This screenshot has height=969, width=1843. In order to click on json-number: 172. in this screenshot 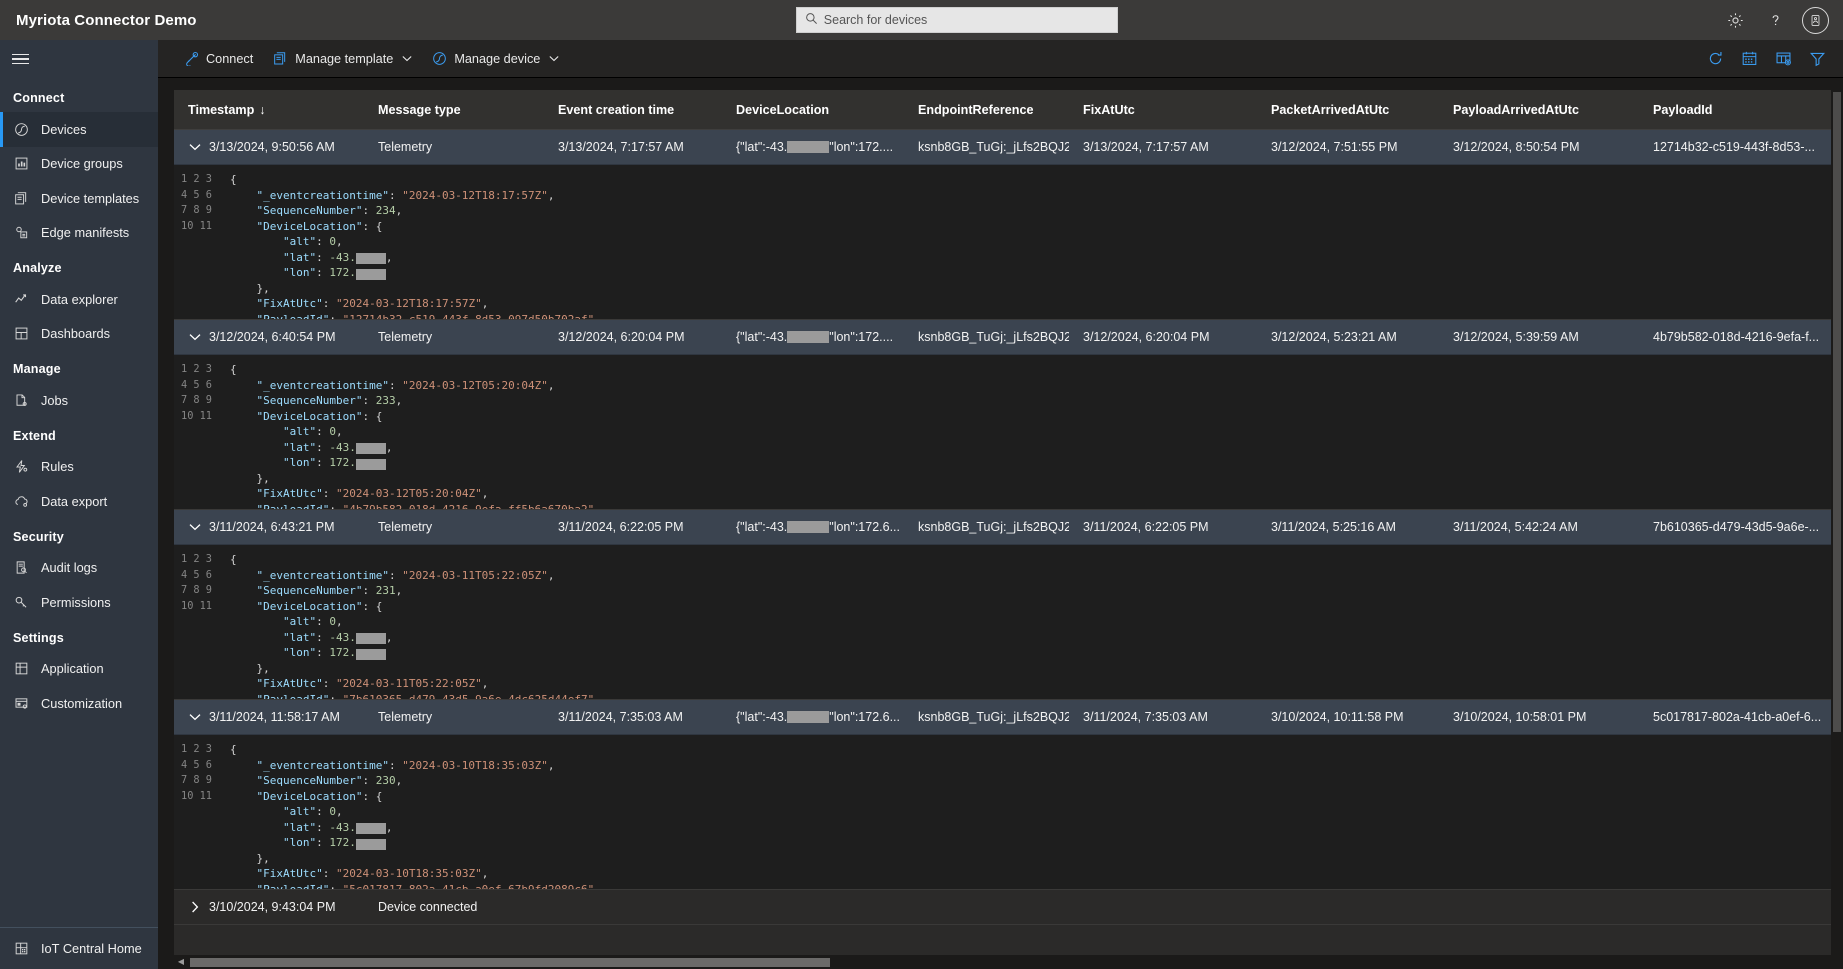, I will do `click(342, 462)`.